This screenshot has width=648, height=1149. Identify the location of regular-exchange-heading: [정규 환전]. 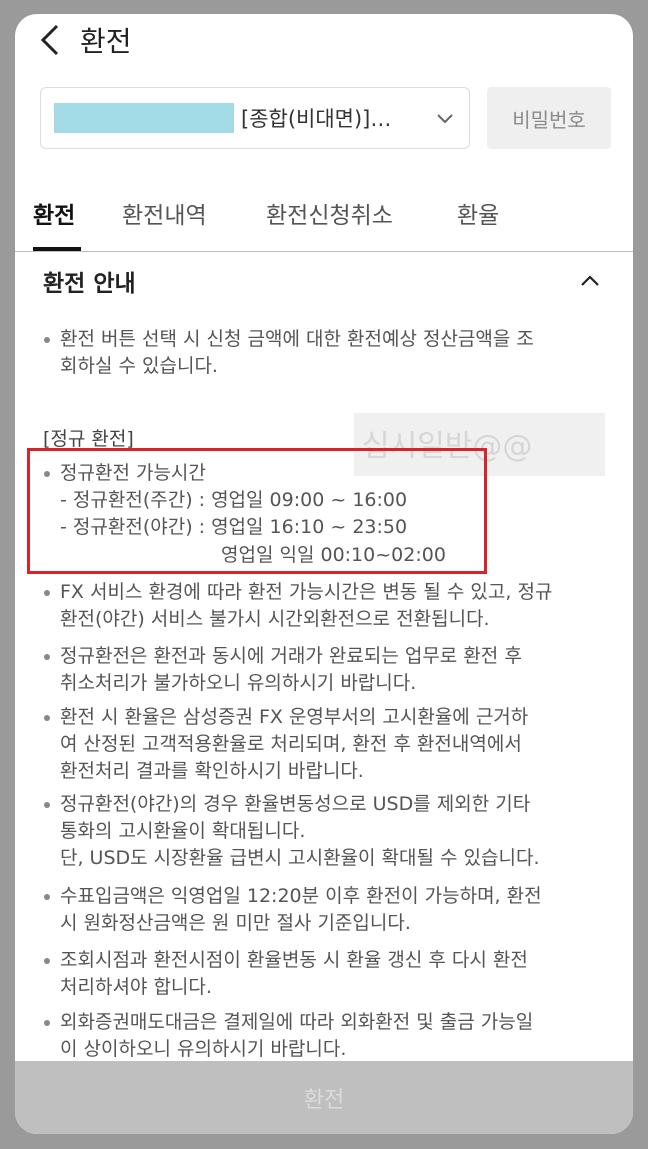
(88, 439).